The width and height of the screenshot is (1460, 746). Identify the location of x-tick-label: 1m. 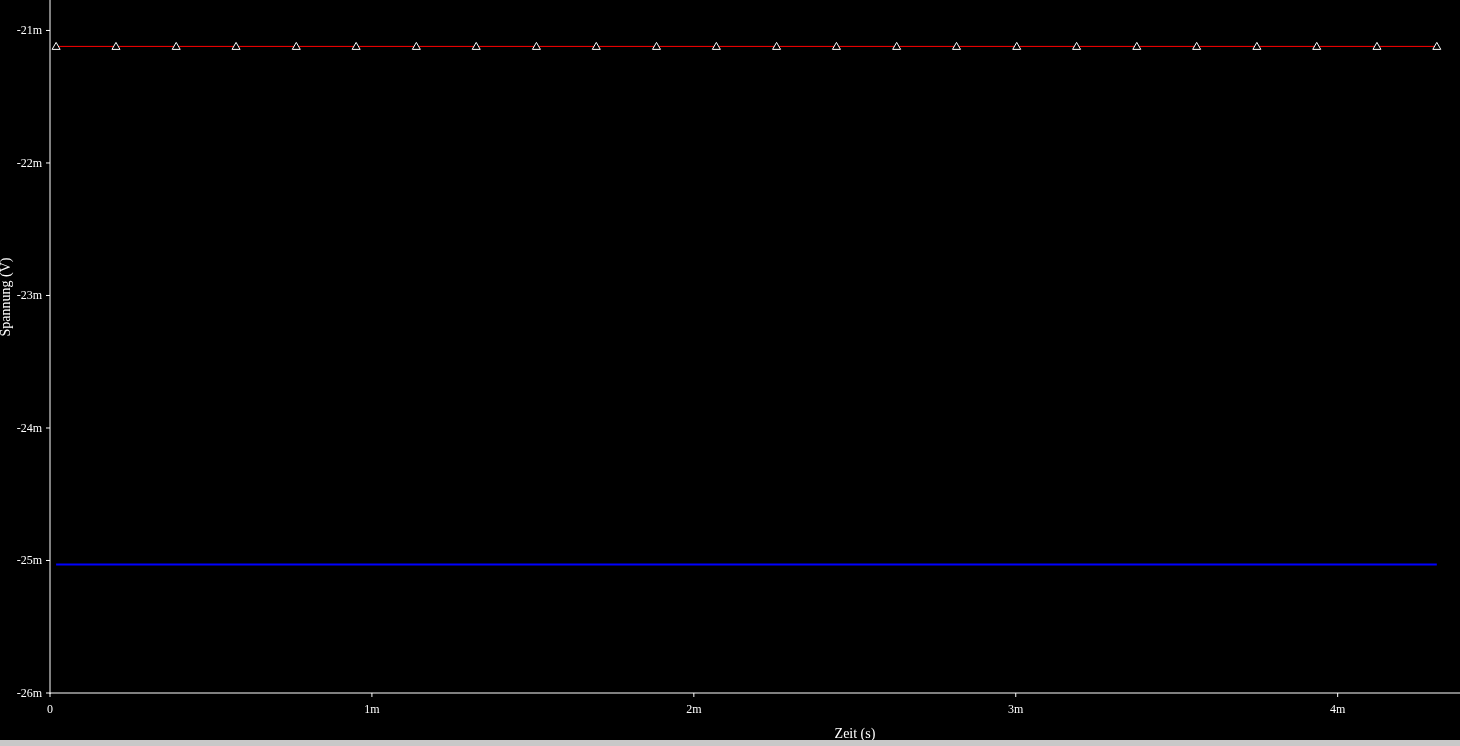
(372, 709).